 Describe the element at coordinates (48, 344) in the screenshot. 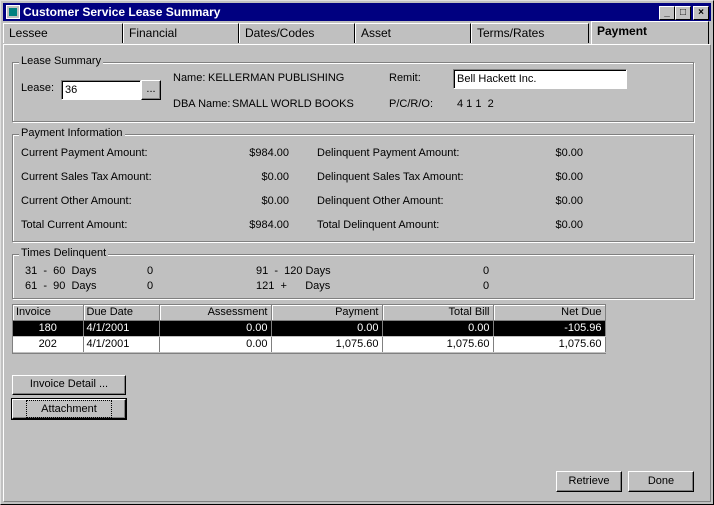

I see `invoice-number: 202` at that location.